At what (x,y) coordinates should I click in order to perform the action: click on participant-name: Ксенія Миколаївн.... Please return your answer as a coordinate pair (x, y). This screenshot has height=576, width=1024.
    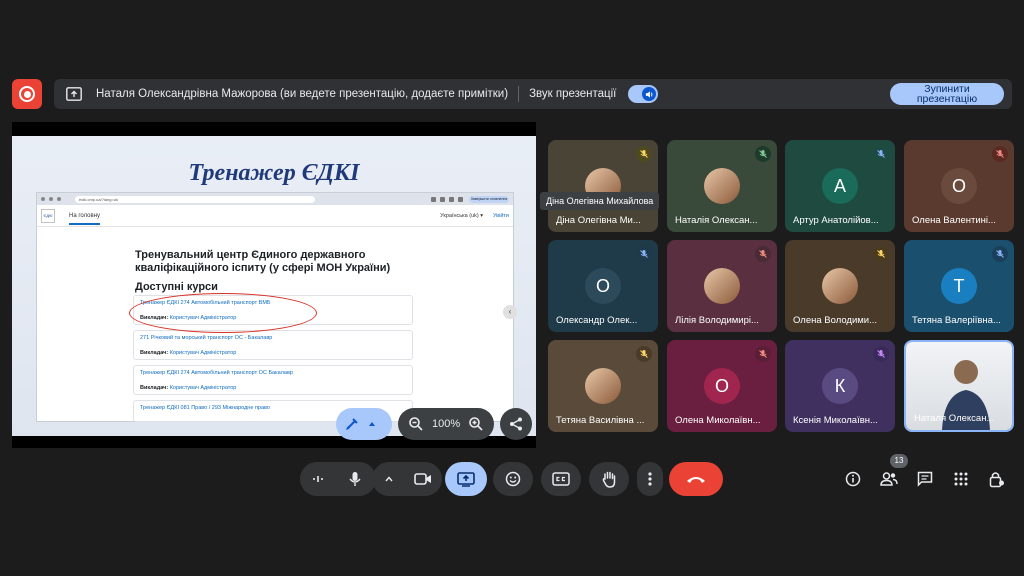
    Looking at the image, I should click on (835, 420).